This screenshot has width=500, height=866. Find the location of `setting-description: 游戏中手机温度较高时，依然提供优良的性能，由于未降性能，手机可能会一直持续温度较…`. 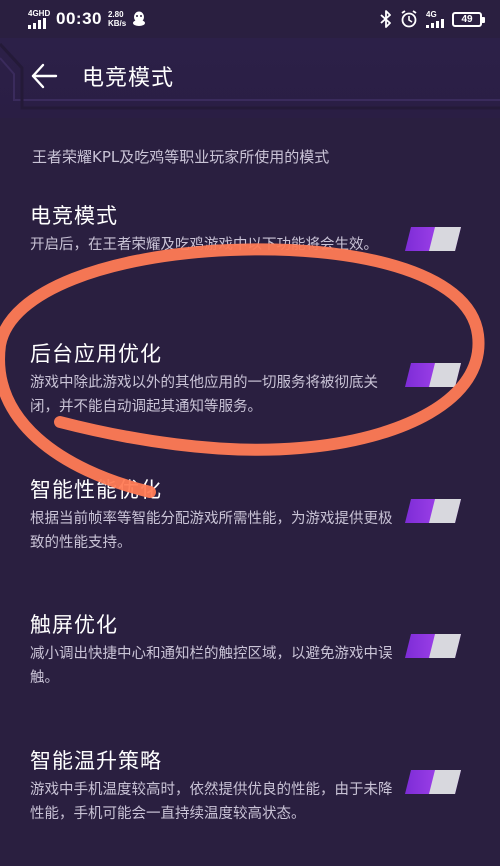

setting-description: 游戏中手机温度较高时，依然提供优良的性能，由于未降性能，手机可能会一直持续温度较… is located at coordinates (211, 802).